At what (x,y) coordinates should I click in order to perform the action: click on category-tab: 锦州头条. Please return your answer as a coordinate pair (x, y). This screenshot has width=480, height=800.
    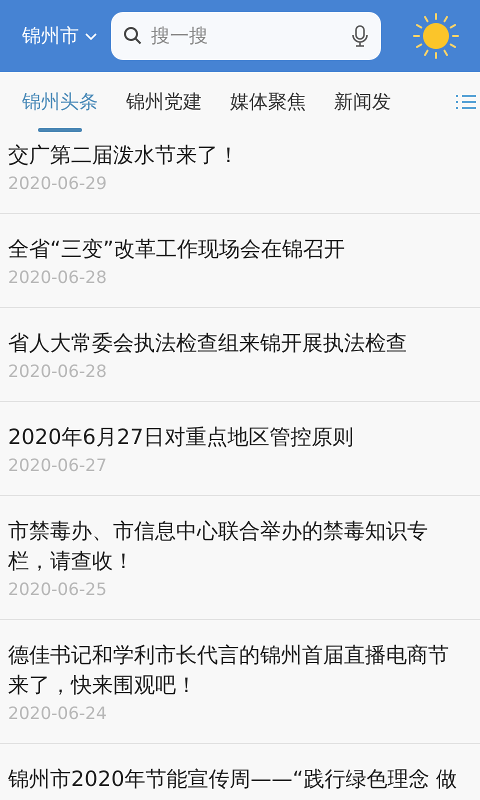
    Looking at the image, I should click on (60, 102).